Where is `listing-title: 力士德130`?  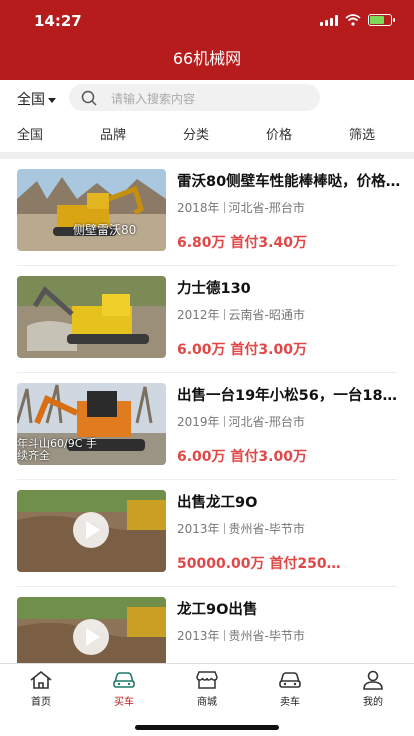 listing-title: 力士德130 is located at coordinates (214, 289).